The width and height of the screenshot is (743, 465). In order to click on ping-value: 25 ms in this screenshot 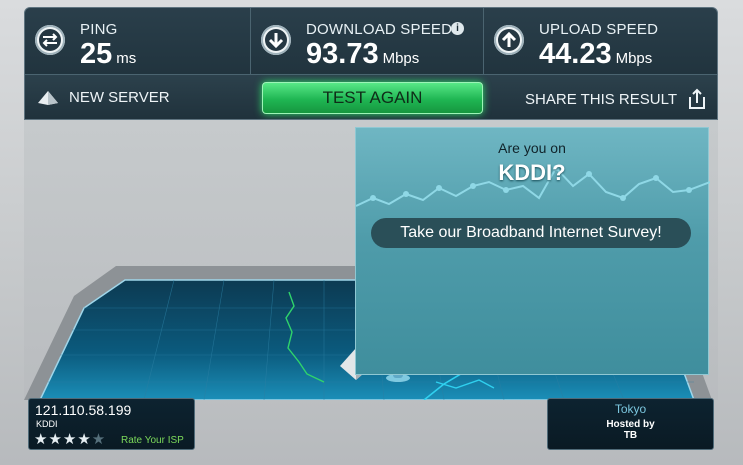, I will do `click(108, 54)`.